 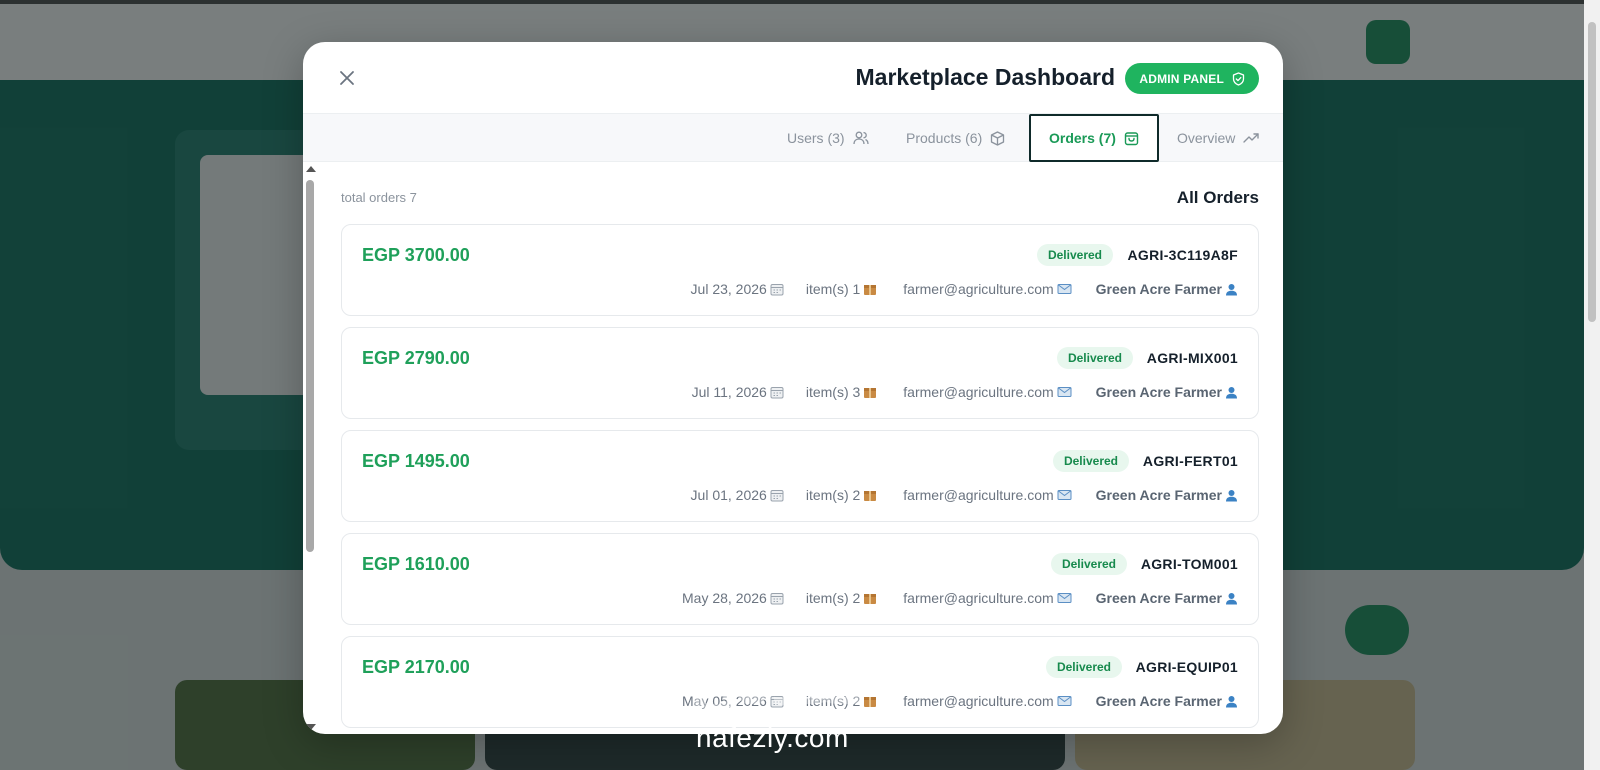 I want to click on order-id: AGRI-EQUIP01, so click(x=1186, y=667).